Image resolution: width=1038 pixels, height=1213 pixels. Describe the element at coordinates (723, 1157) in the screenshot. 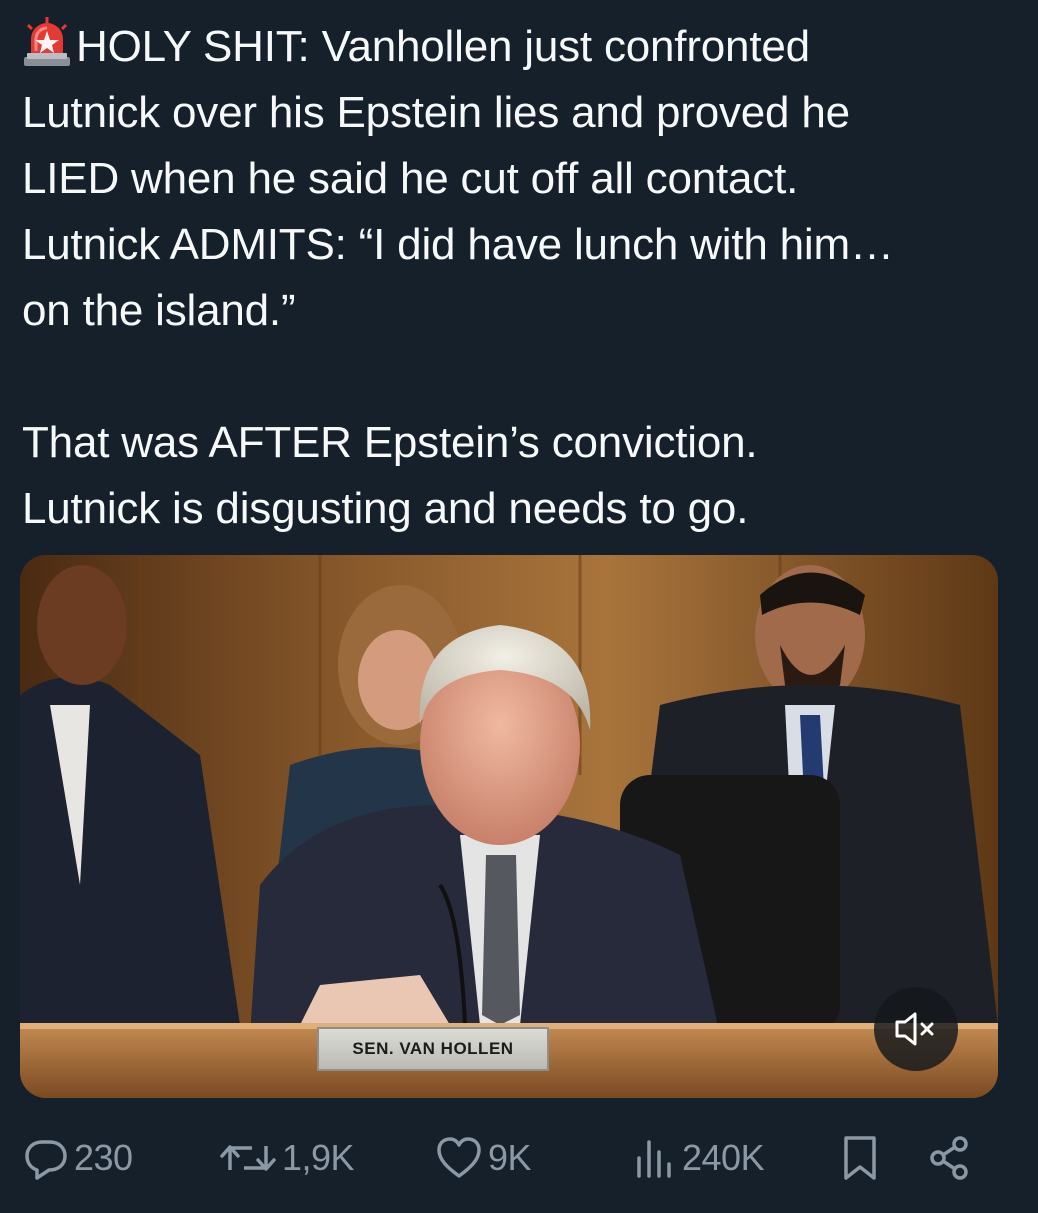

I see `views-count: 240K` at that location.